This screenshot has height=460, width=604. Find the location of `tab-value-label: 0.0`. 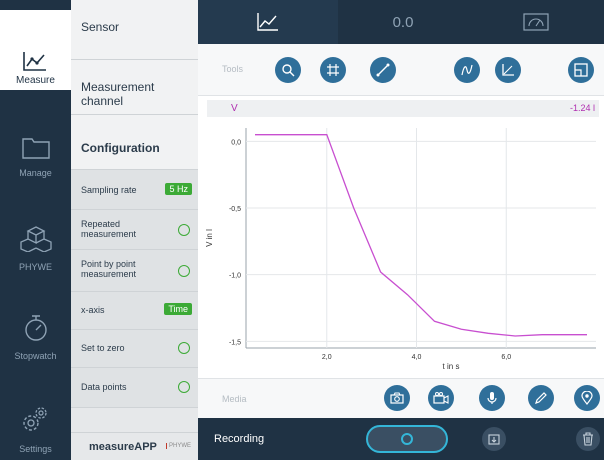

tab-value-label: 0.0 is located at coordinates (403, 22).